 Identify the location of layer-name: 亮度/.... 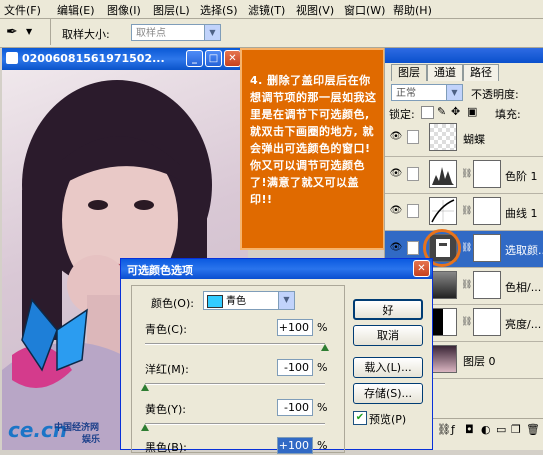
(523, 324).